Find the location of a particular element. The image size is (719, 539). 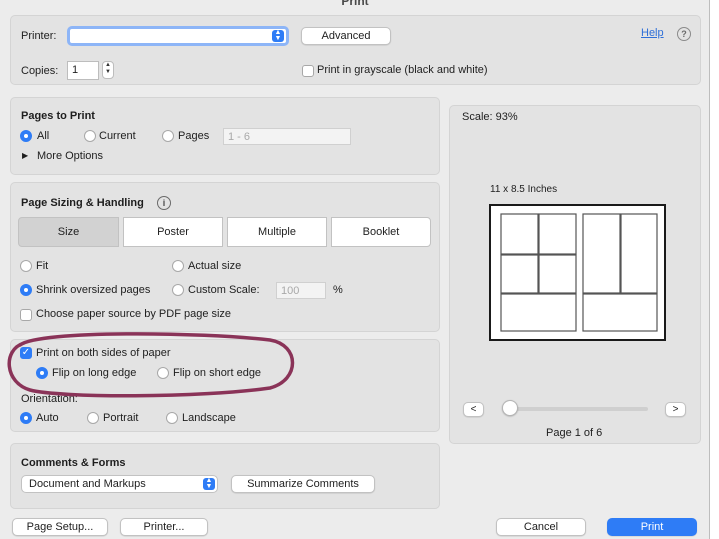

custom-scale-label: Custom Scale: is located at coordinates (224, 290).